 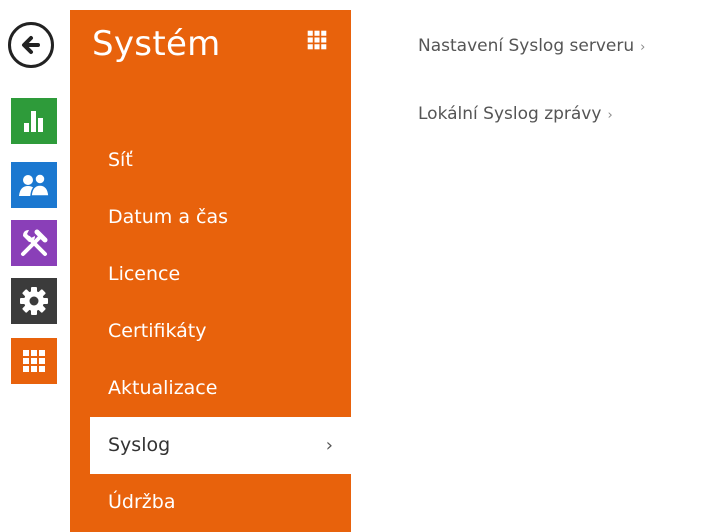 I want to click on arrow-left-icon, so click(x=31, y=45).